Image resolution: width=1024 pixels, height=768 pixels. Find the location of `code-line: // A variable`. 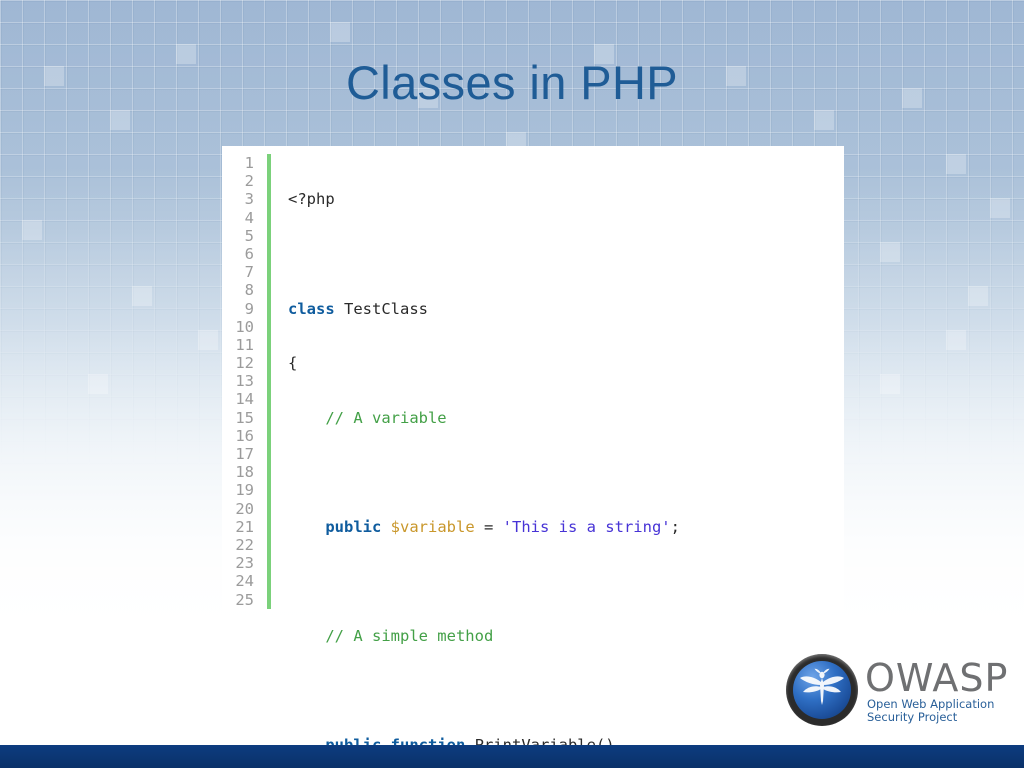

code-line: // A variable is located at coordinates (484, 418).